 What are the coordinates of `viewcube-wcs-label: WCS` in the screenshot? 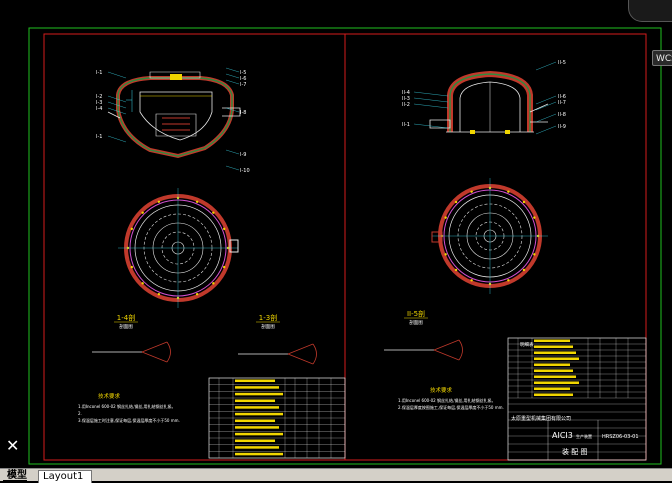 It's located at (662, 58).